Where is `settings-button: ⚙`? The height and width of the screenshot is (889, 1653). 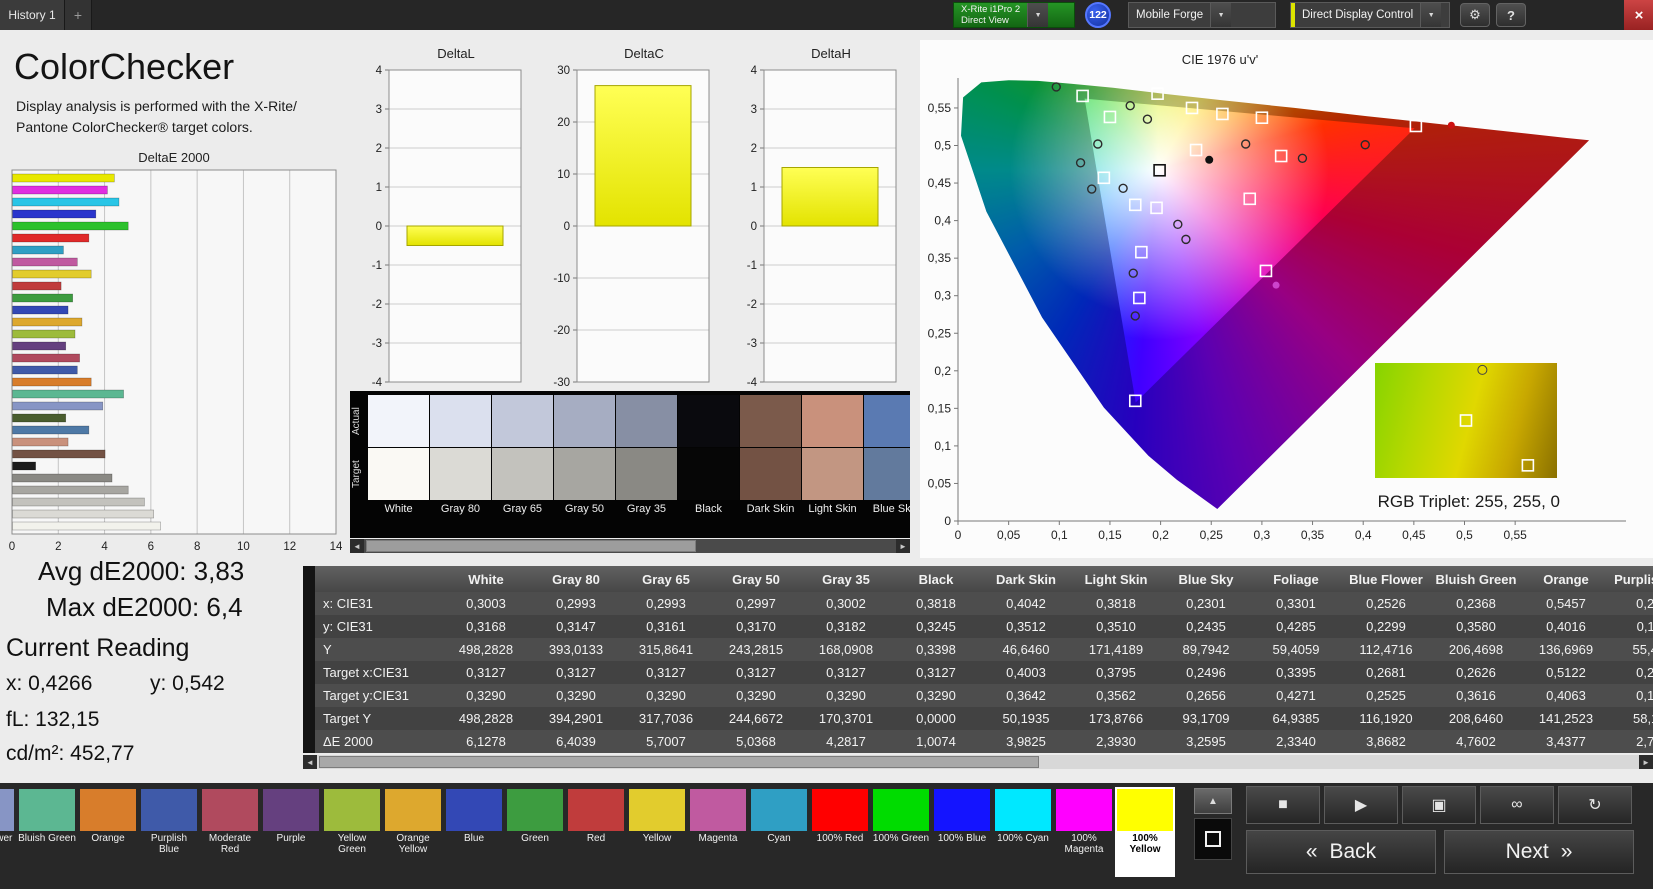 settings-button: ⚙ is located at coordinates (1475, 15).